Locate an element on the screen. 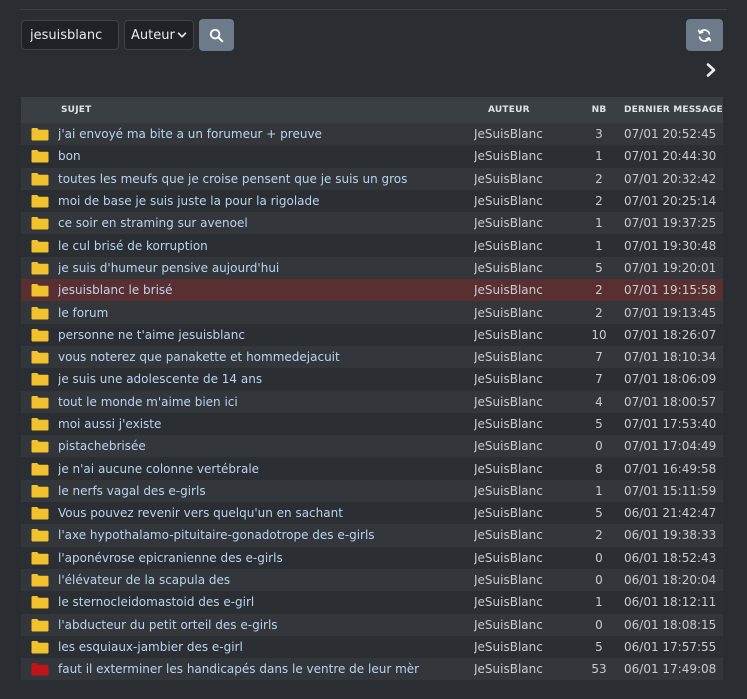 This screenshot has height=699, width=747. chevron-right-icon is located at coordinates (711, 70).